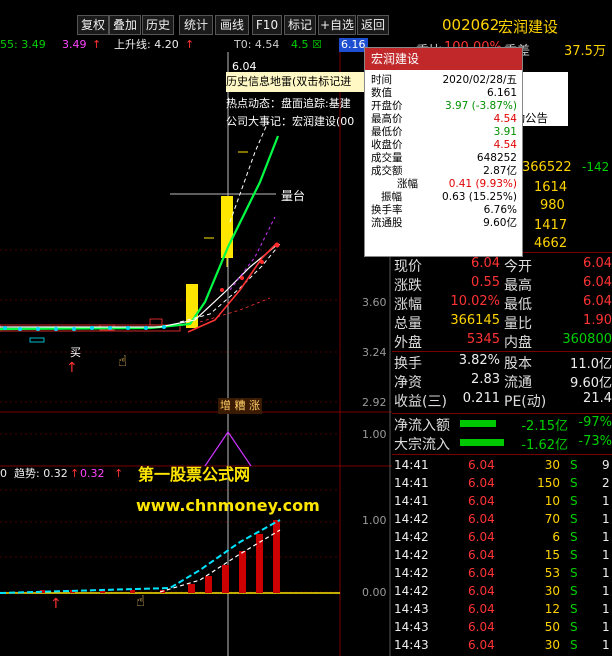 This screenshot has width=612, height=656. I want to click on buy-label: 买, so click(75, 352).